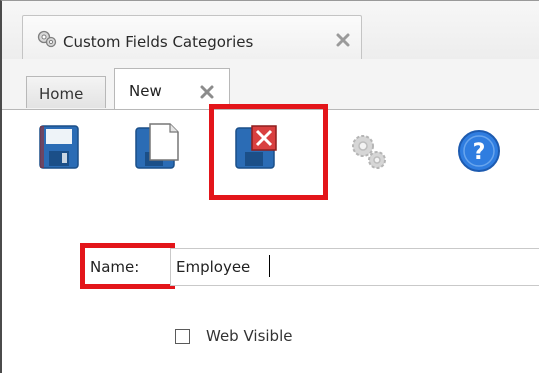 The width and height of the screenshot is (539, 375). I want to click on floppy-document-icon, so click(157, 148).